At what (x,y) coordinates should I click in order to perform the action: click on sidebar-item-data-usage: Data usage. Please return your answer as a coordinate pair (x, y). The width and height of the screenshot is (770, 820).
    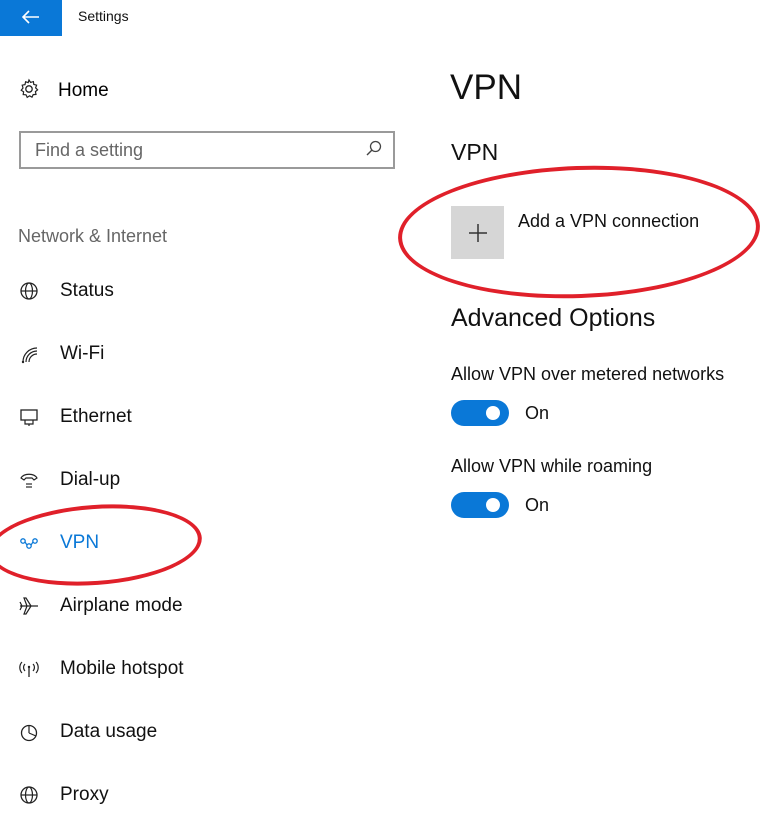
    Looking at the image, I should click on (148, 732).